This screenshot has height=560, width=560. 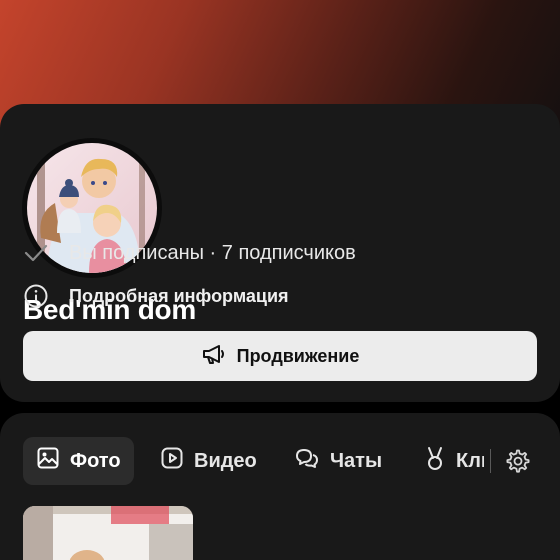 I want to click on image-icon, so click(x=53, y=461).